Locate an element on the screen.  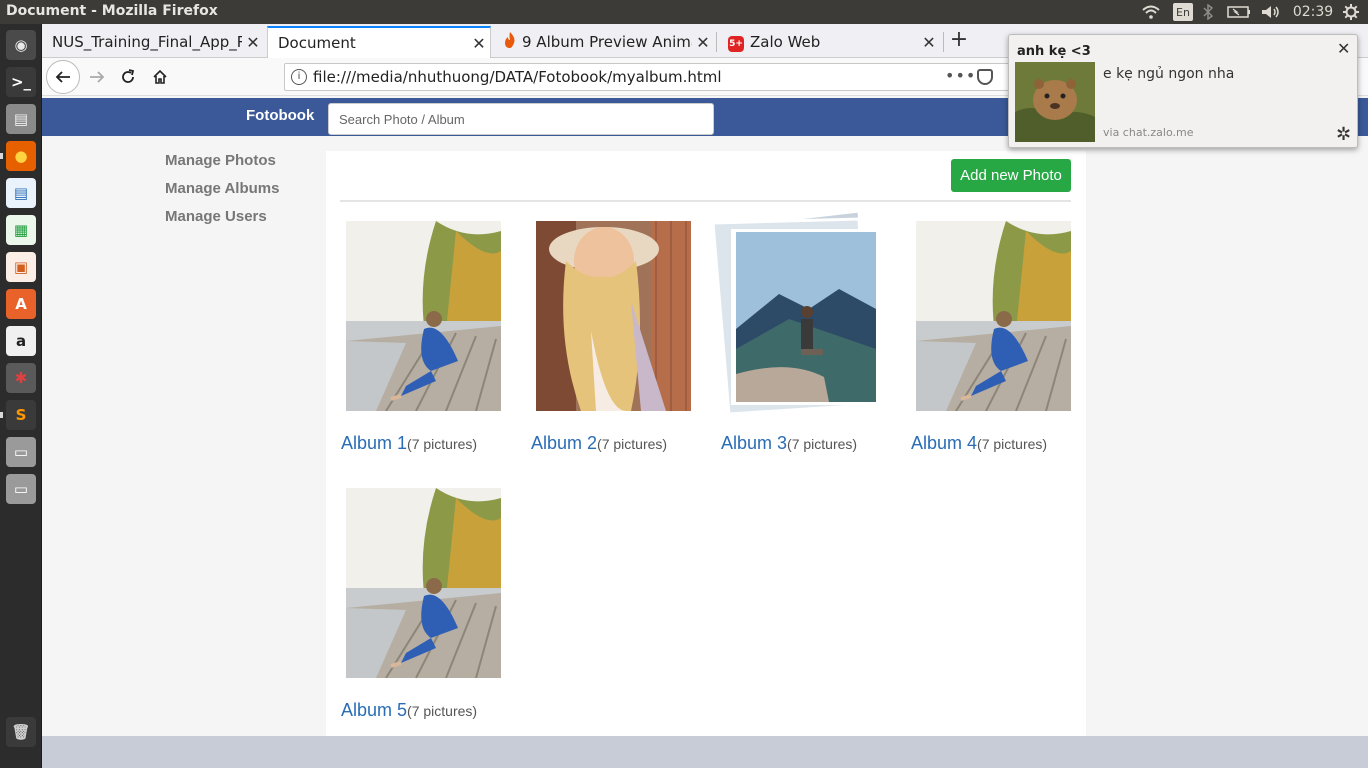
clock: 02:39 is located at coordinates (1313, 12).